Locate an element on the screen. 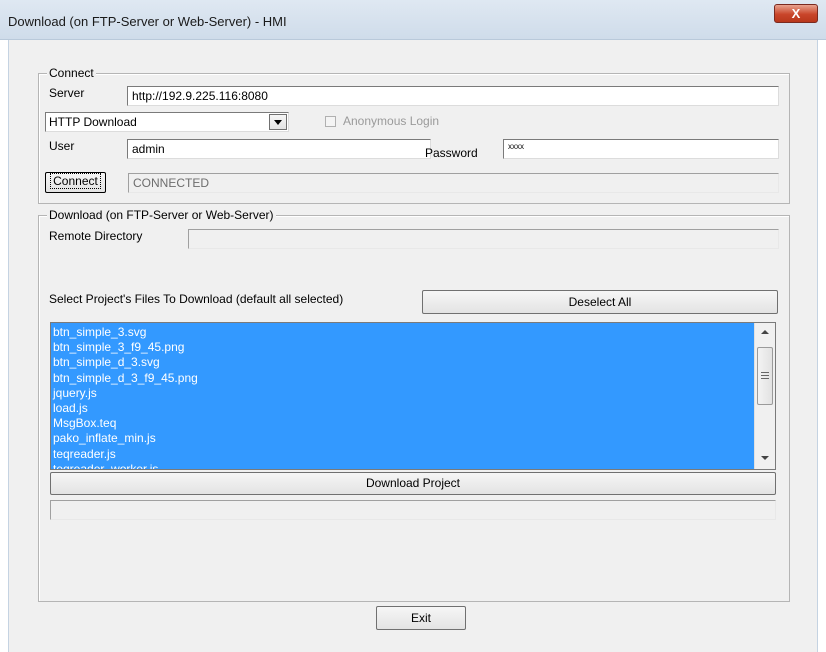  dropdown-arrow-icon is located at coordinates (278, 122).